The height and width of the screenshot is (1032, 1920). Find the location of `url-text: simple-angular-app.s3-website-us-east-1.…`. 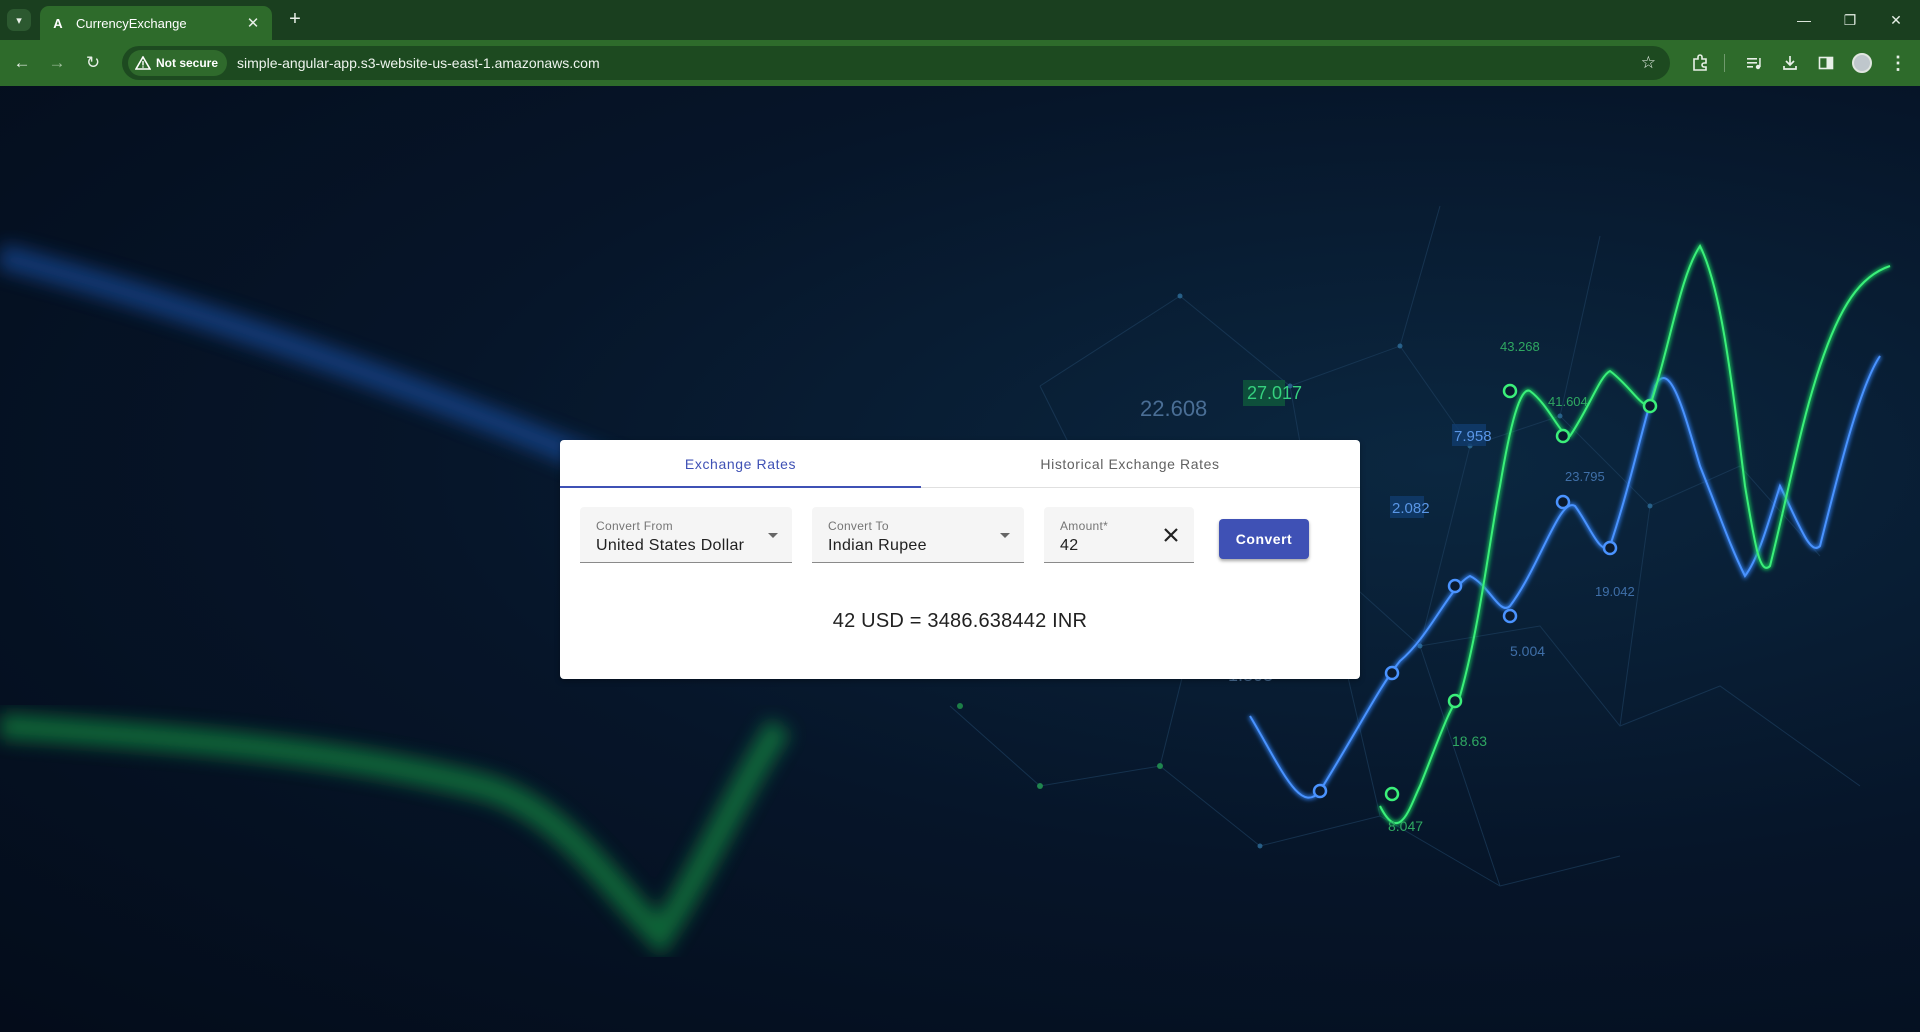

url-text: simple-angular-app.s3-website-us-east-1.… is located at coordinates (418, 63).